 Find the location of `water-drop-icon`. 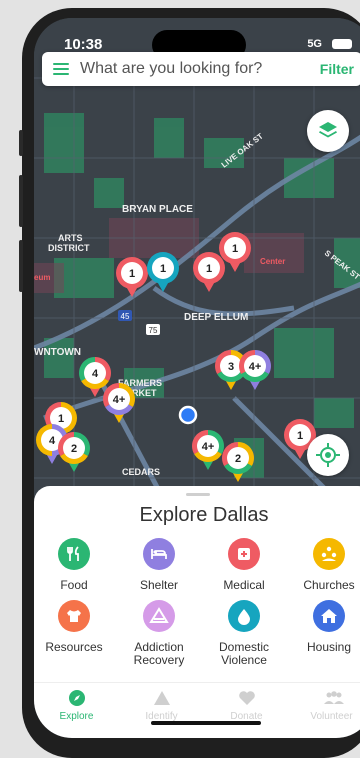

water-drop-icon is located at coordinates (244, 617).